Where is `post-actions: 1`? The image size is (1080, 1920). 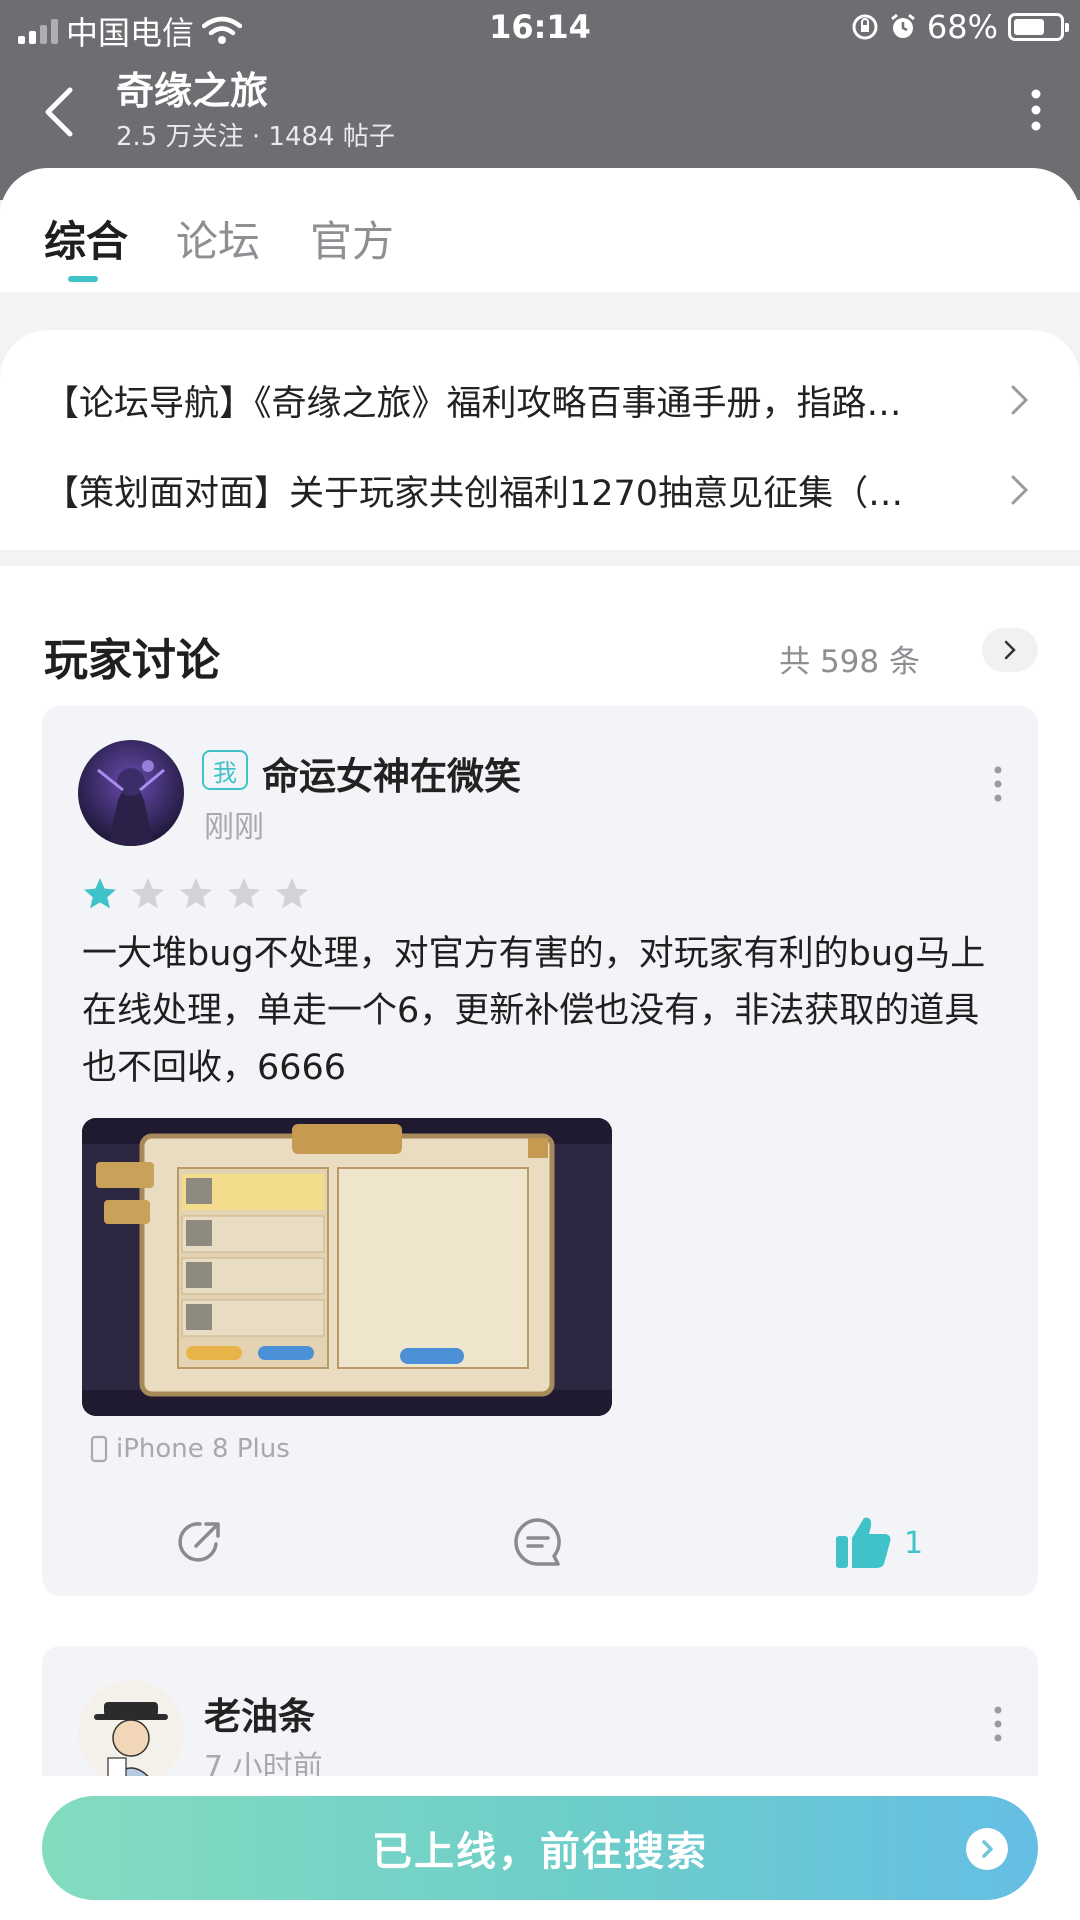 post-actions: 1 is located at coordinates (540, 1544).